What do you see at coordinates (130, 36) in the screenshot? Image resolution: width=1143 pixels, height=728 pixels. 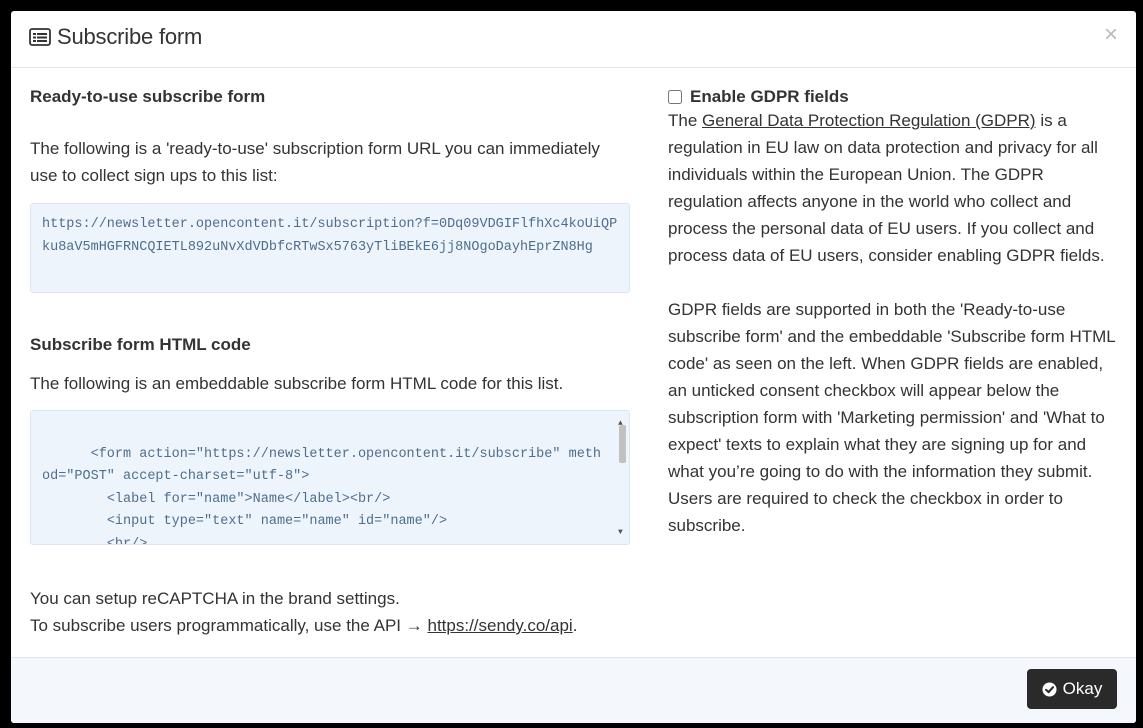 I see `modal-title-text: Subscribe form` at bounding box center [130, 36].